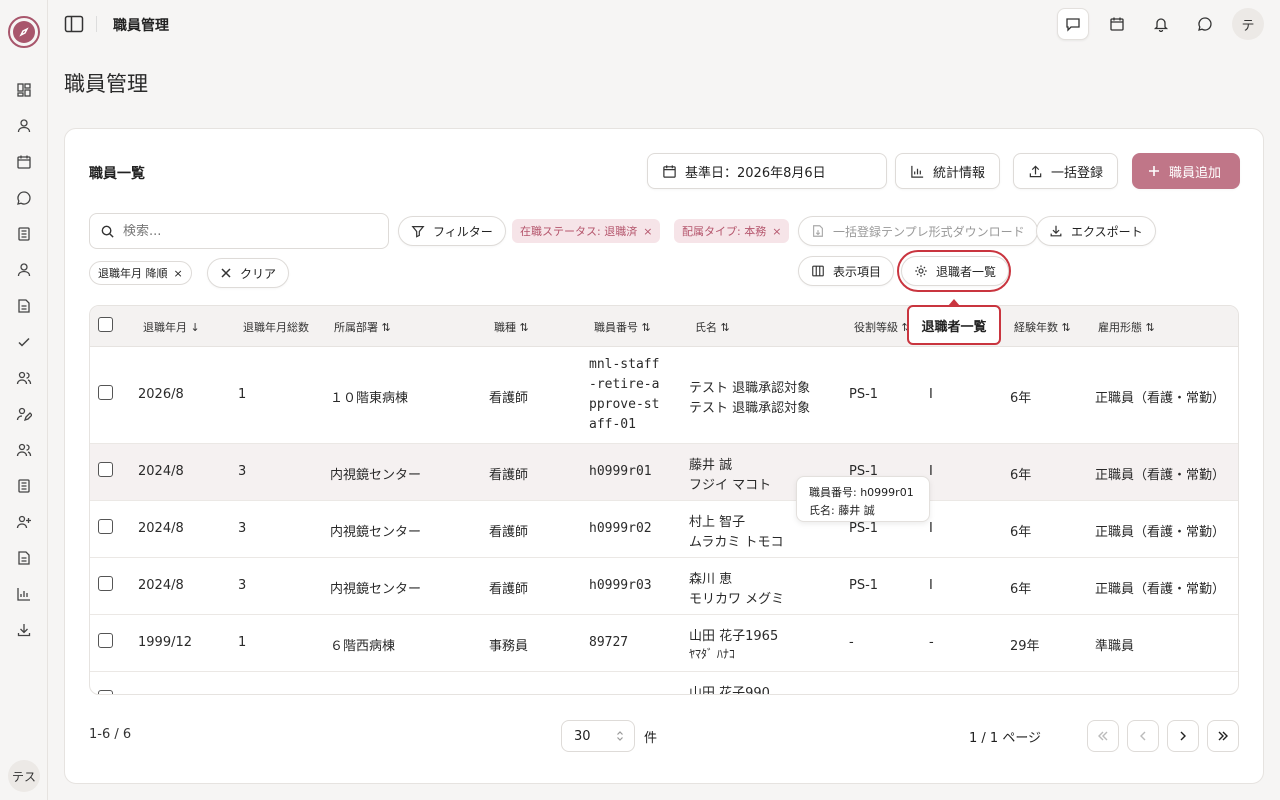  What do you see at coordinates (729, 690) in the screenshot?
I see `cell-name: 山田 花子990` at bounding box center [729, 690].